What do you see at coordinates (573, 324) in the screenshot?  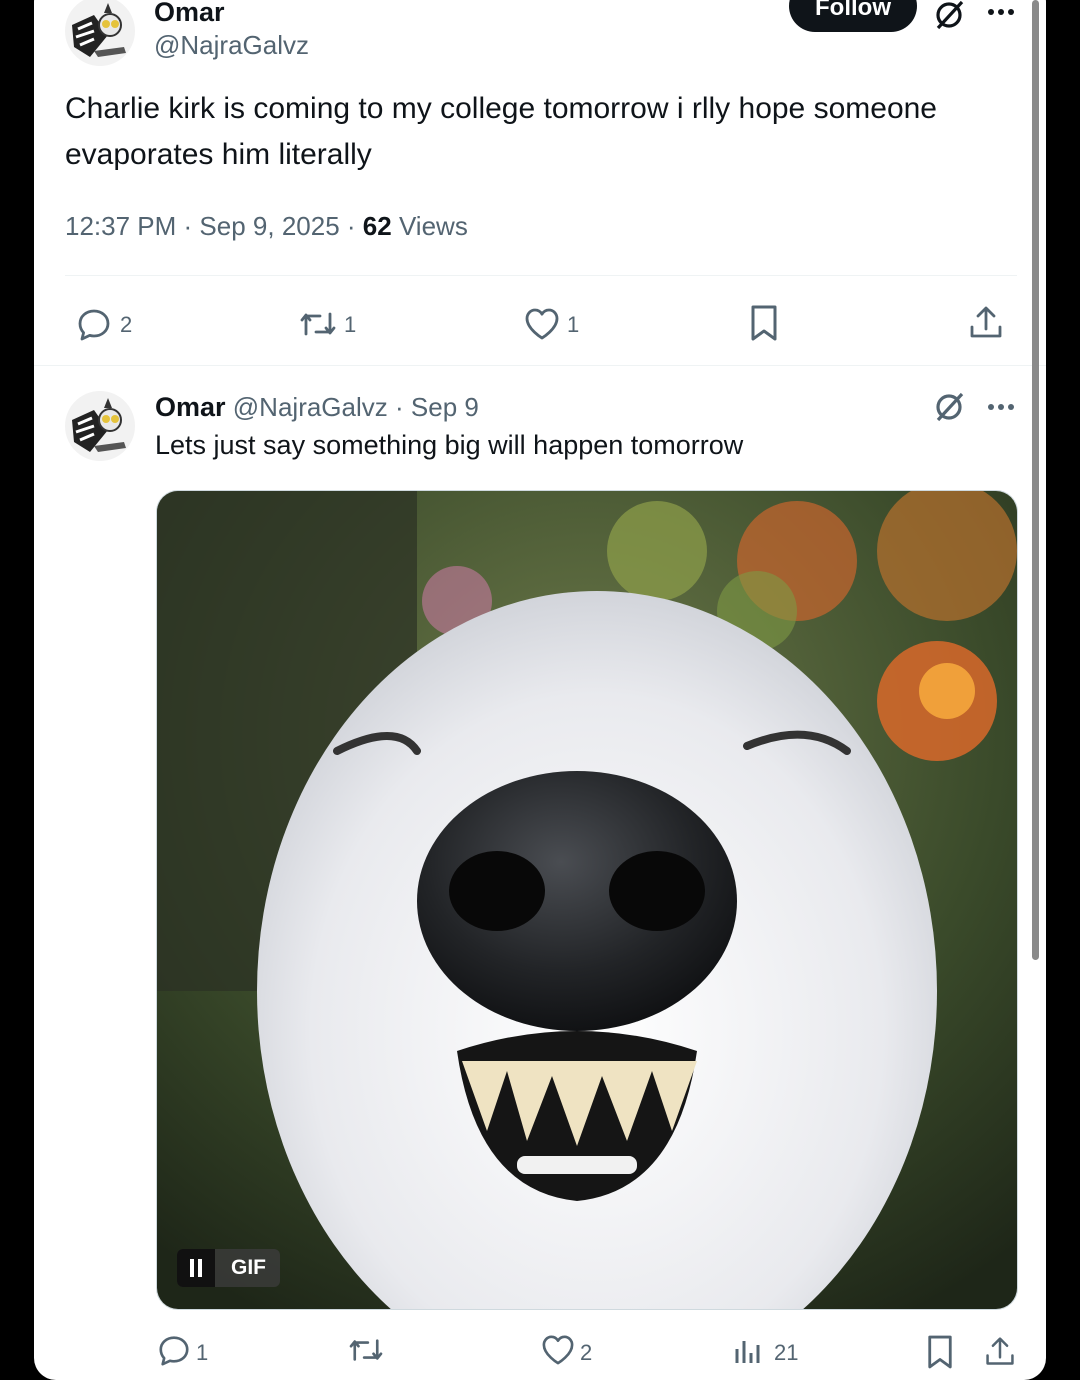 I see `like-count: 1` at bounding box center [573, 324].